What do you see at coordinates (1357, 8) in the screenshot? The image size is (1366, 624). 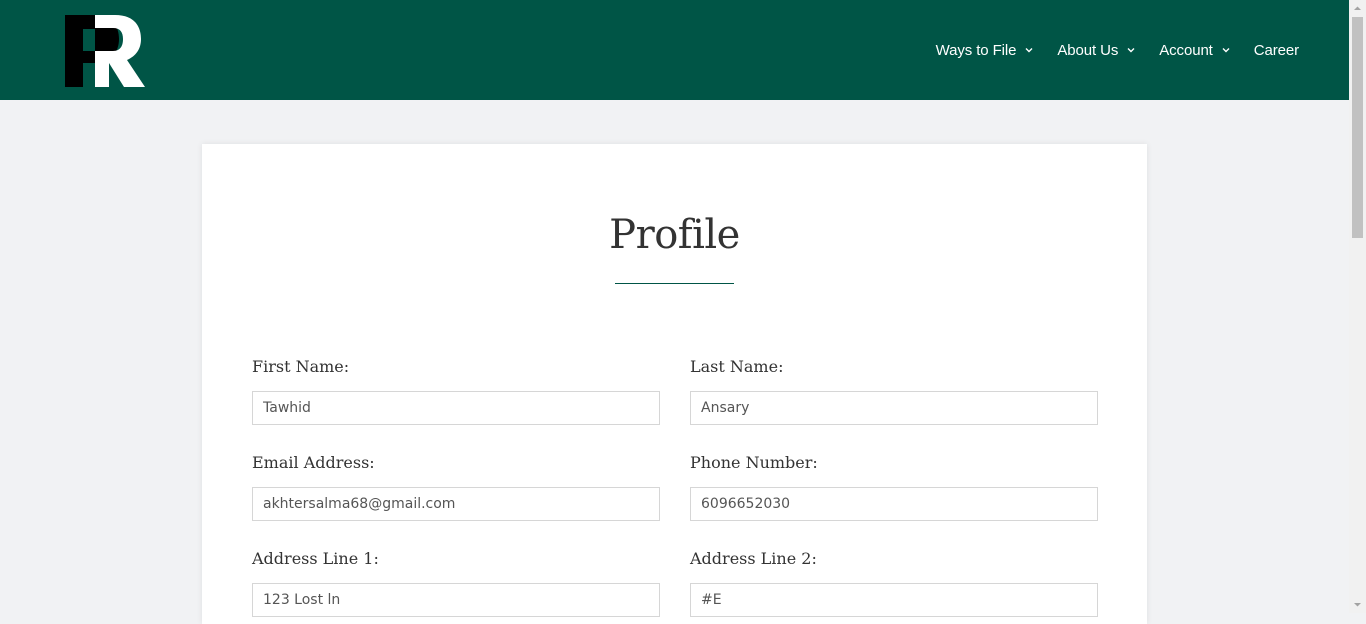 I see `scroll-up-arrow-icon` at bounding box center [1357, 8].